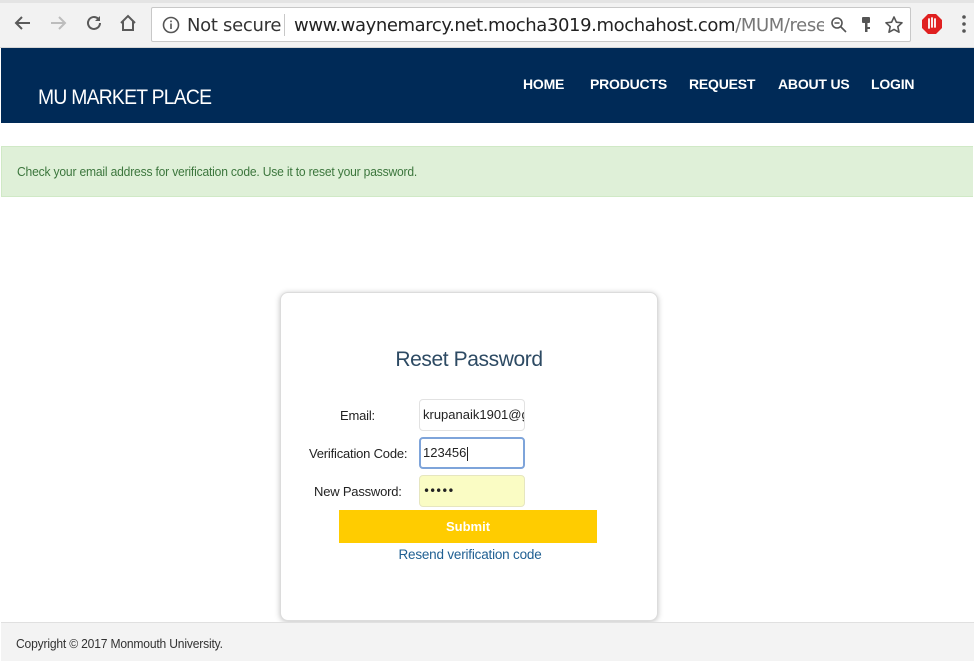 The width and height of the screenshot is (974, 661). Describe the element at coordinates (445, 452) in the screenshot. I see `verification-code-value: 123456` at that location.